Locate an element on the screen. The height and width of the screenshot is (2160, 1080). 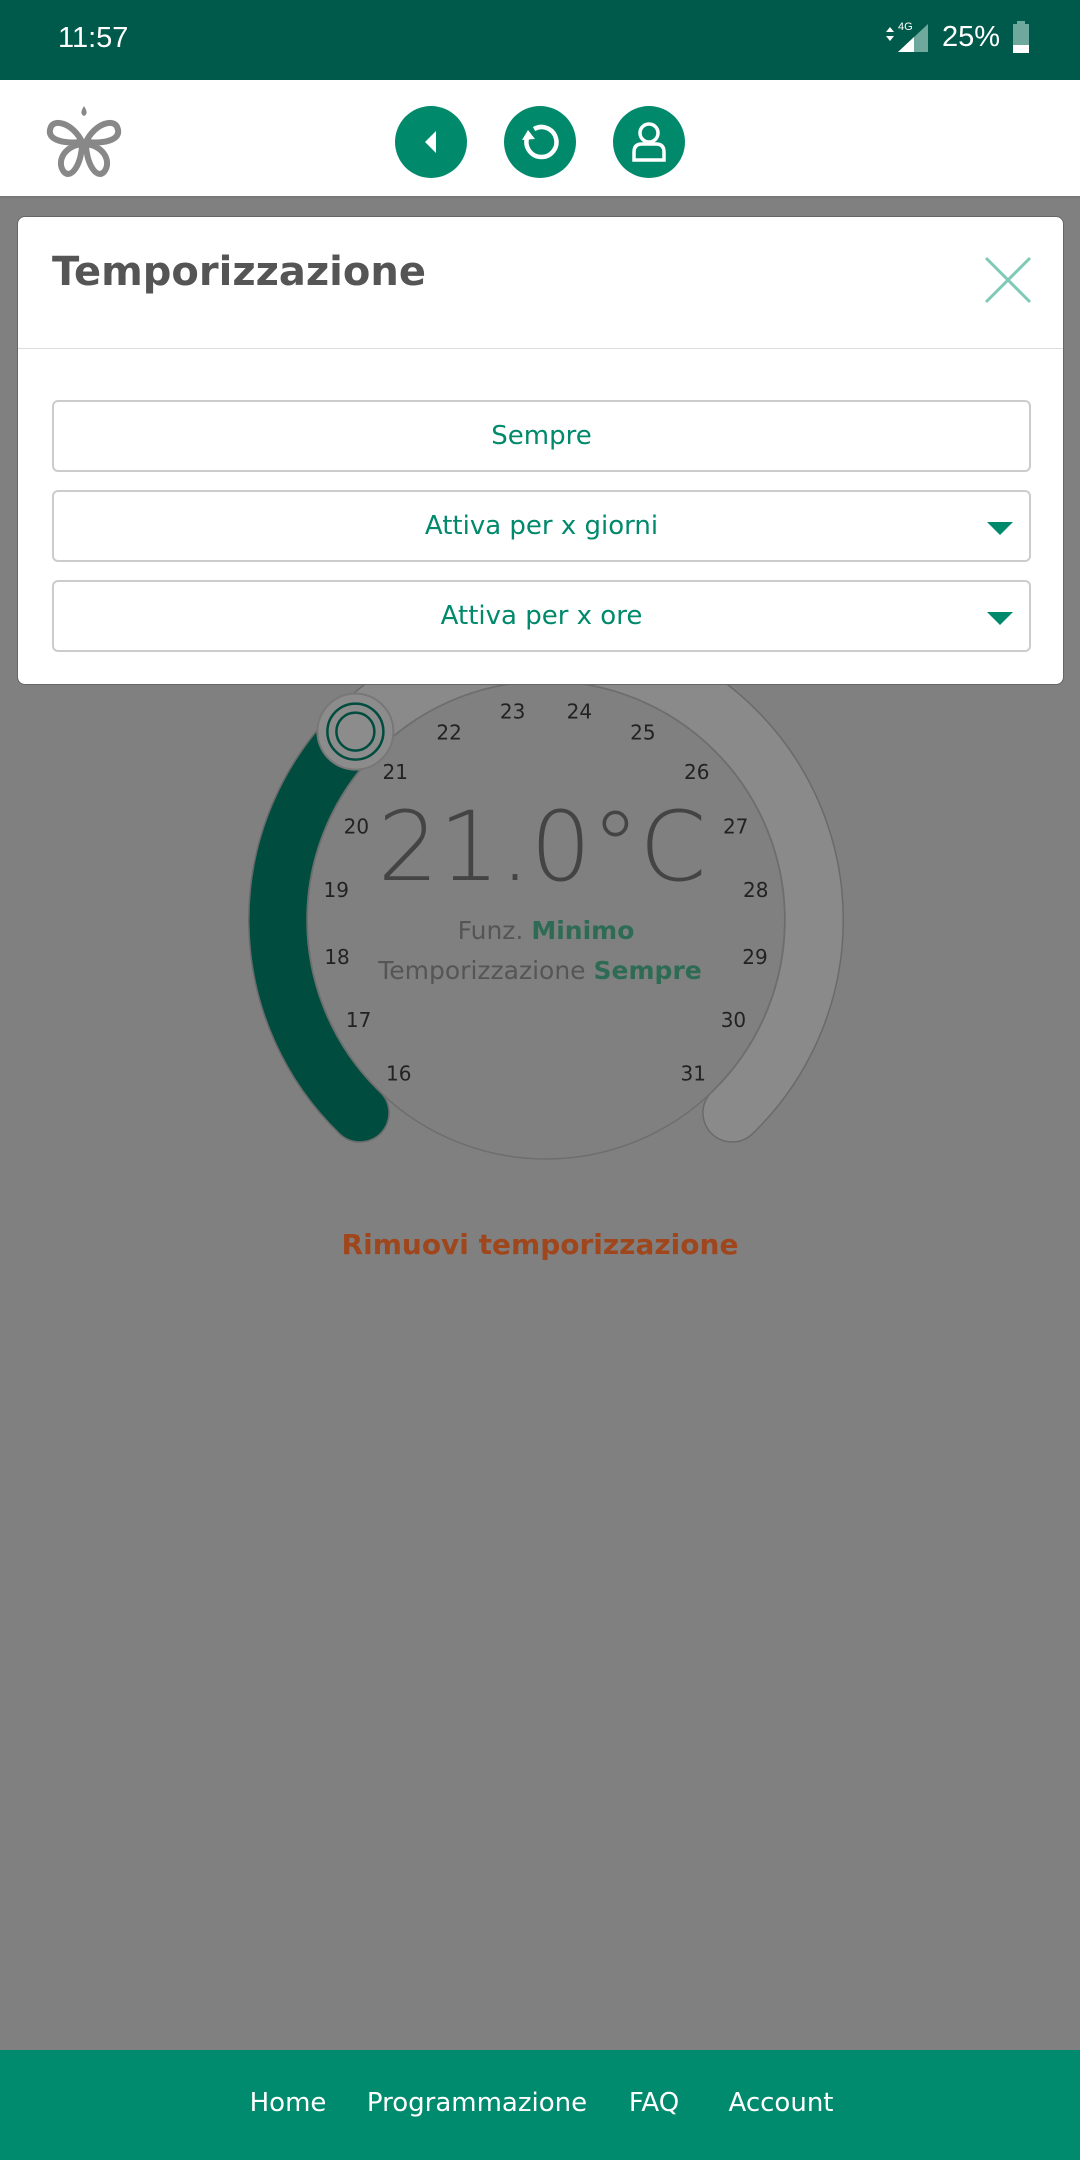
account-button is located at coordinates (649, 142).